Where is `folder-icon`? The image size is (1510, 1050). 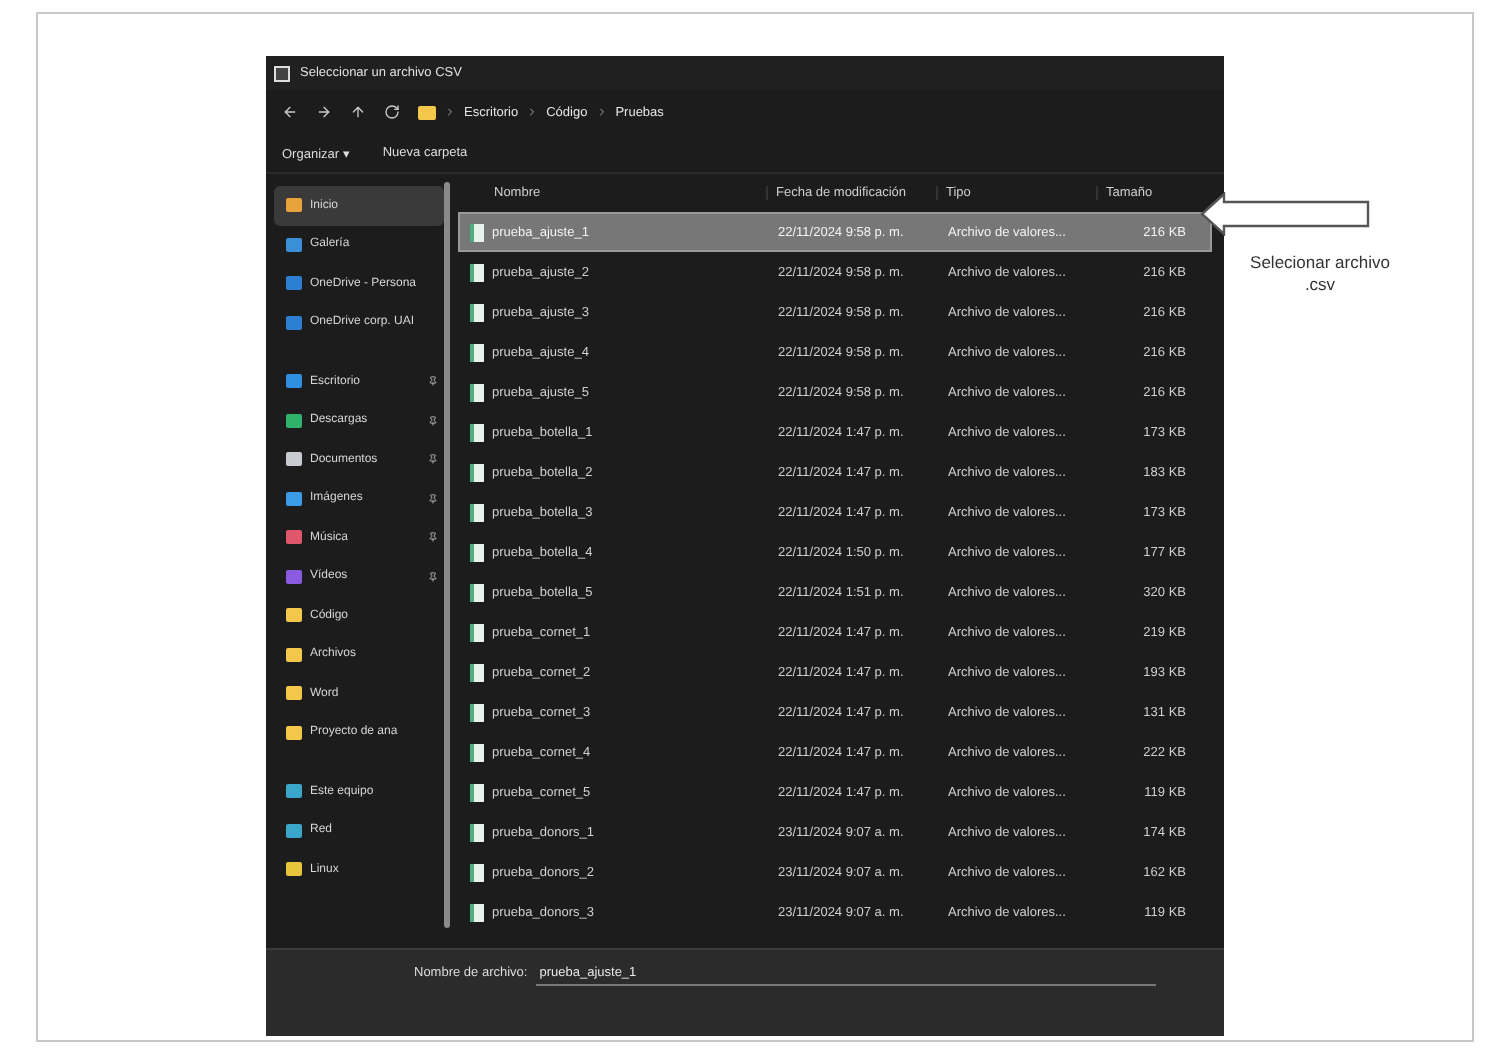
folder-icon is located at coordinates (427, 112).